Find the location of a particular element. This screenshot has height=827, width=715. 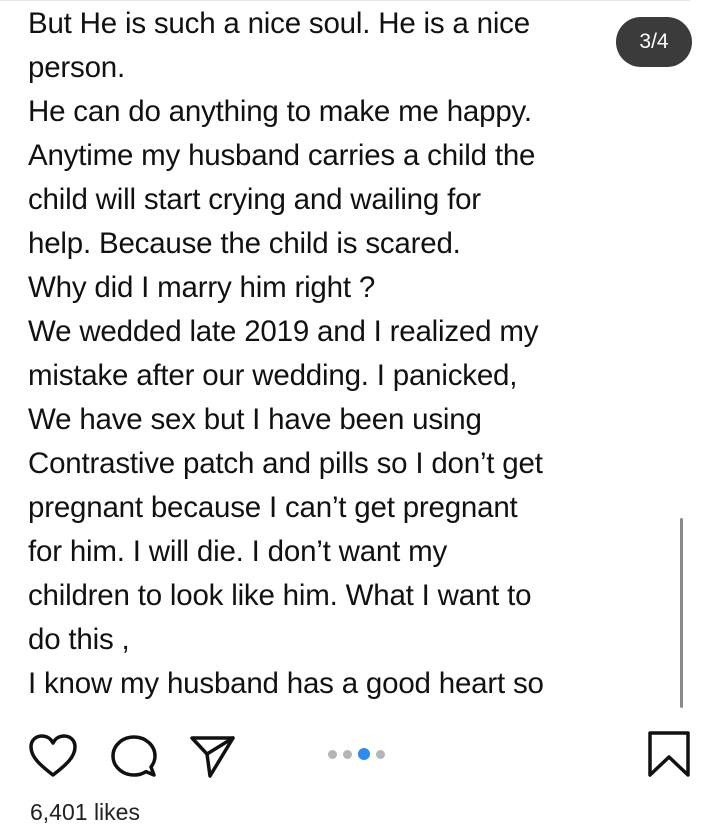

carousel-page-counter: 3/4 is located at coordinates (654, 42).